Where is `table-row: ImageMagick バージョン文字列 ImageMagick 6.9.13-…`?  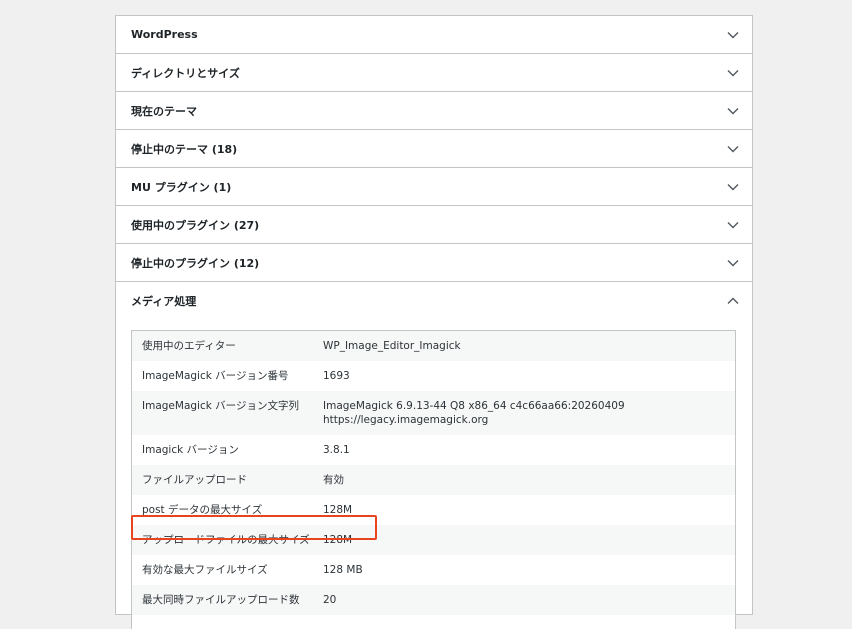 table-row: ImageMagick バージョン文字列 ImageMagick 6.9.13-… is located at coordinates (433, 413).